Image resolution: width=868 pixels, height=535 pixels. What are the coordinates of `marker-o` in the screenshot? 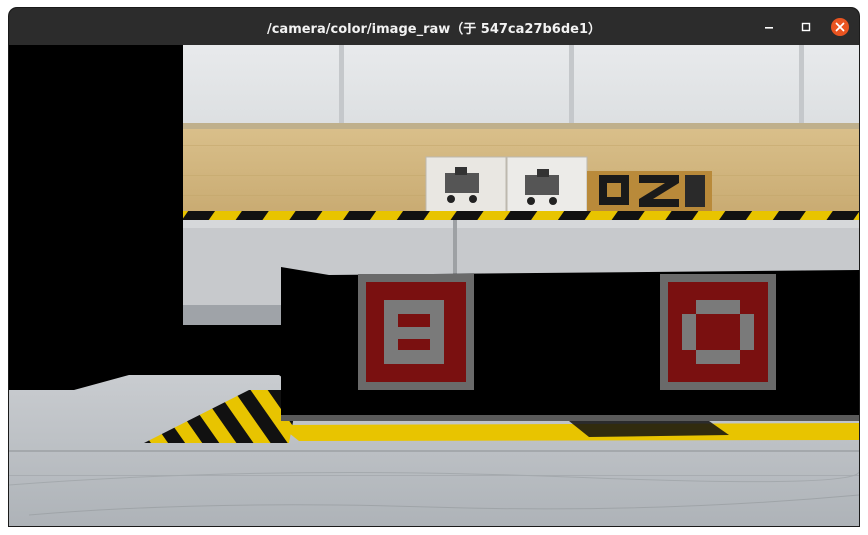 It's located at (718, 332).